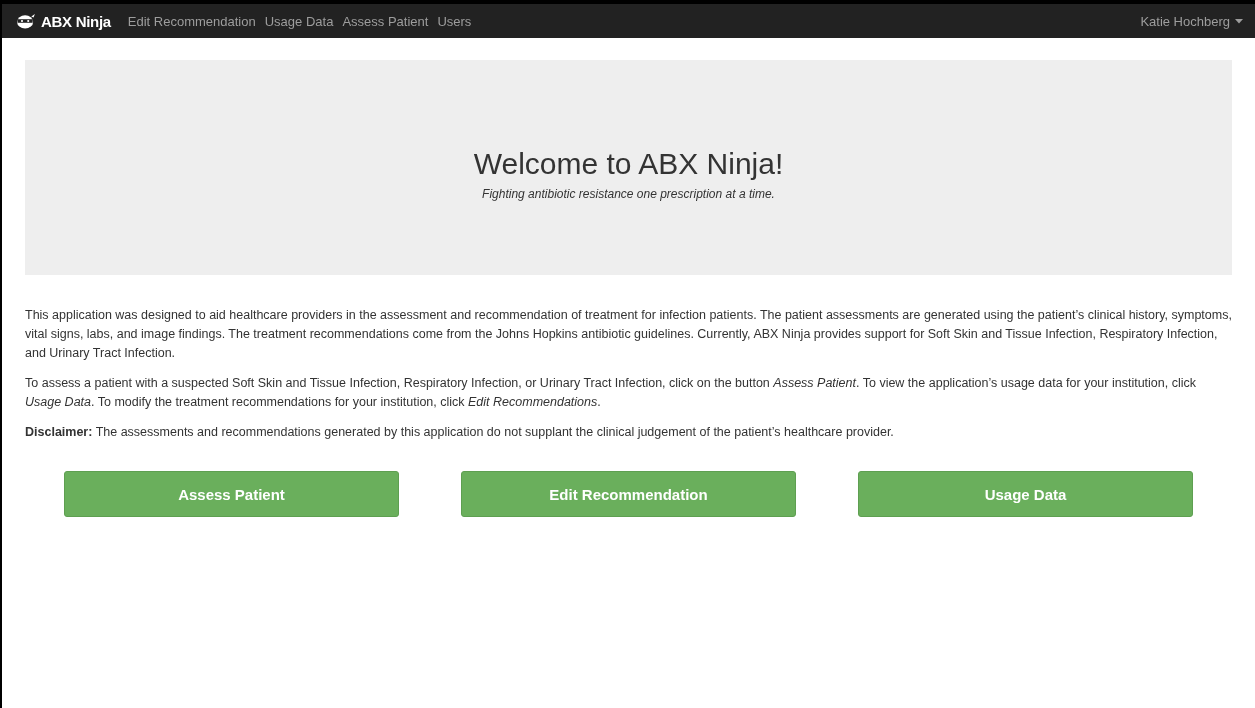 The image size is (1255, 708). What do you see at coordinates (1239, 21) in the screenshot?
I see `caret-icon` at bounding box center [1239, 21].